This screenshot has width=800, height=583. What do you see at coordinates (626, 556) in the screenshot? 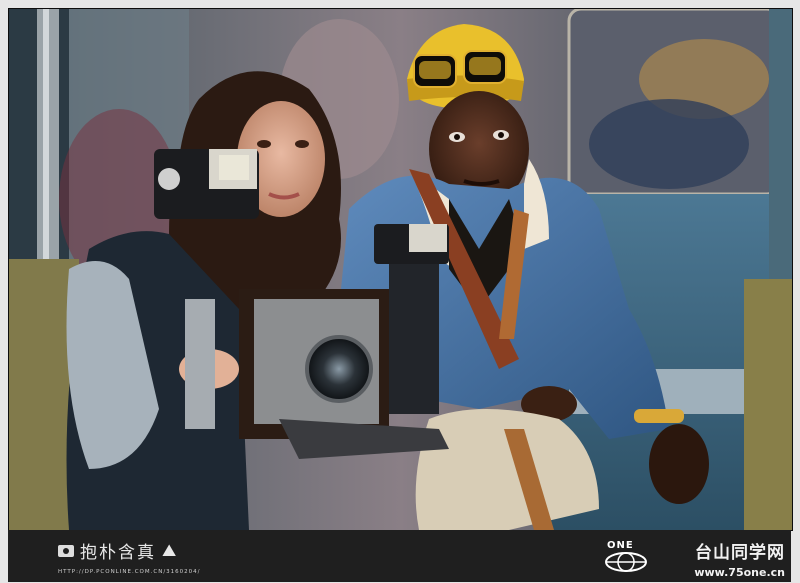
I see `one-logo: ONE` at bounding box center [626, 556].